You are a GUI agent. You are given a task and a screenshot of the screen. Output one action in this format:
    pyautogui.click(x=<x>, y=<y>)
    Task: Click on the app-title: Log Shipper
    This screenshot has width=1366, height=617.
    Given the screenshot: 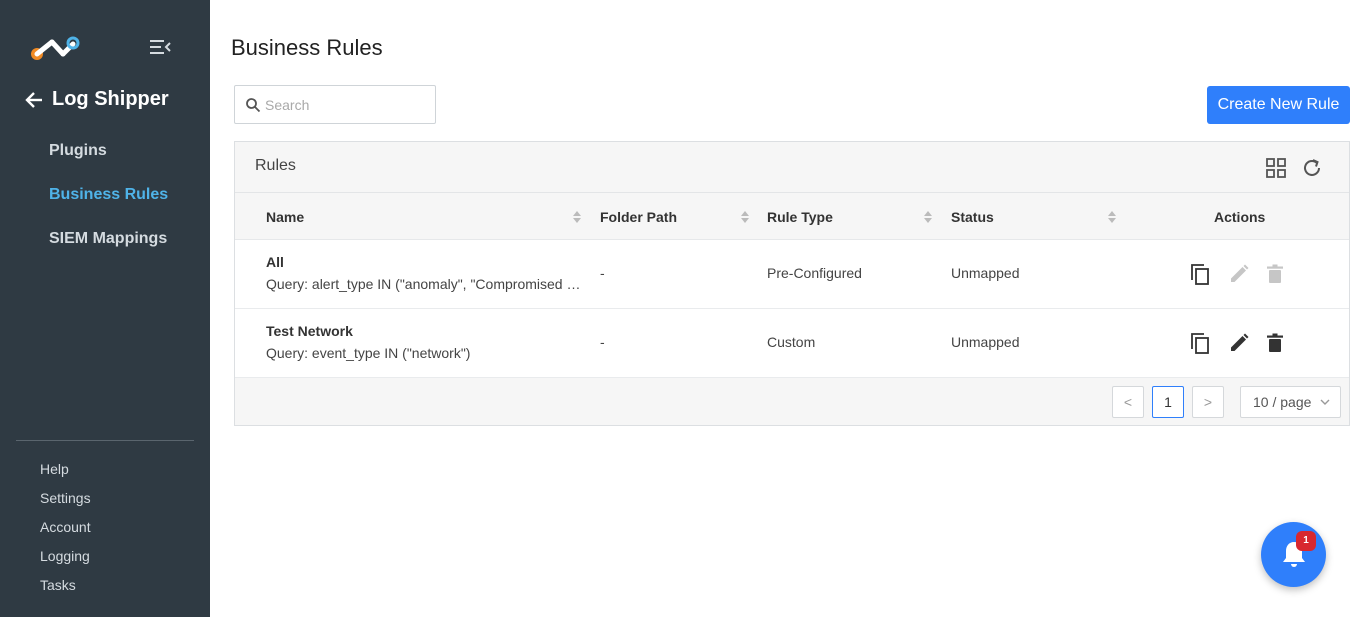 What is the action you would take?
    pyautogui.click(x=110, y=99)
    